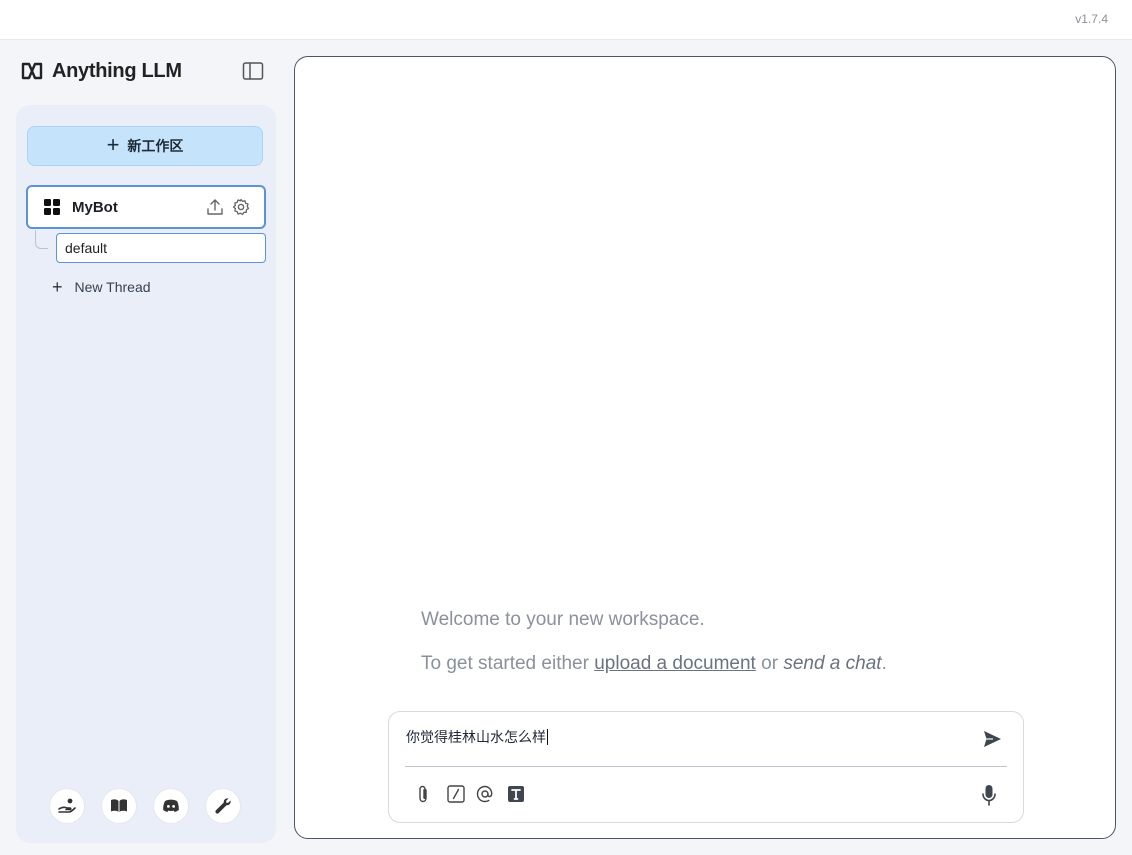  What do you see at coordinates (1091, 19) in the screenshot?
I see `version-label: v1.7.4` at bounding box center [1091, 19].